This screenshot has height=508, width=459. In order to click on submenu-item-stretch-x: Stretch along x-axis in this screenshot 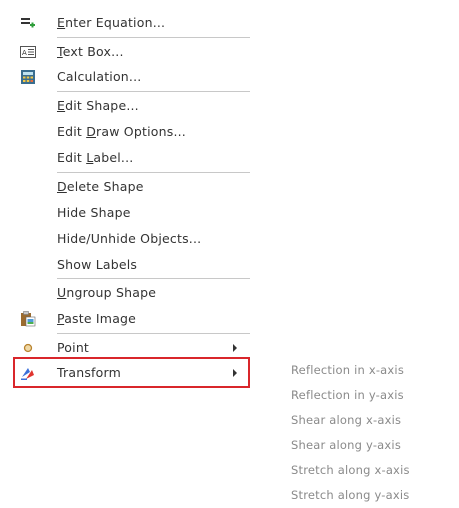, I will do `click(350, 470)`.